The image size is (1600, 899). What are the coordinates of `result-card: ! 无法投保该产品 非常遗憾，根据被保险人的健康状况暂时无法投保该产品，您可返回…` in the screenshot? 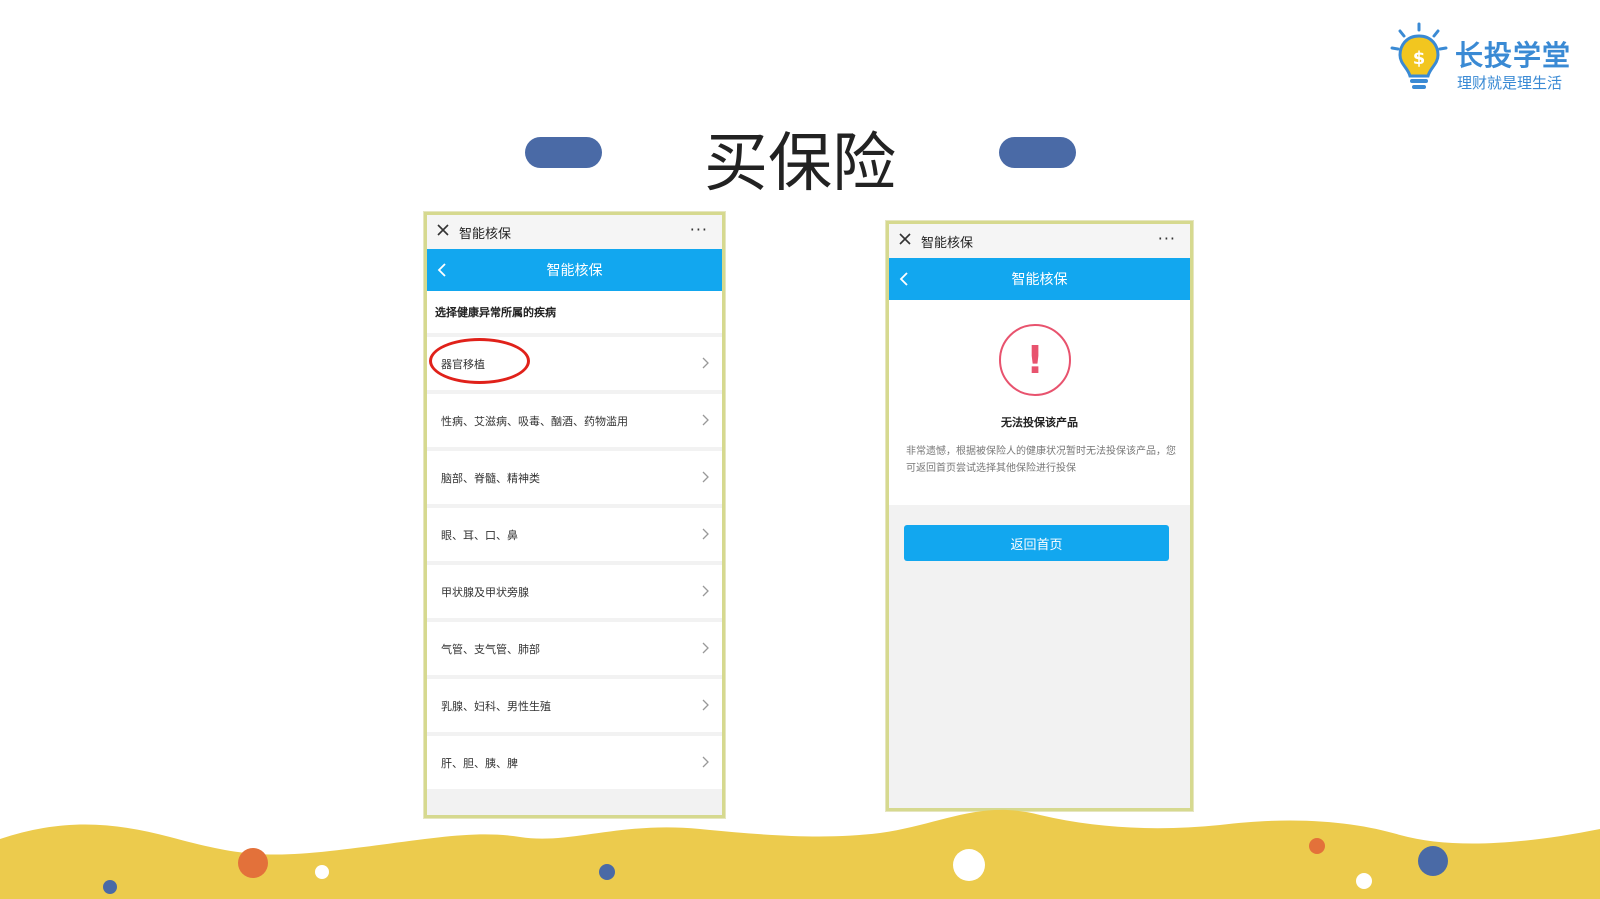 It's located at (1039, 402).